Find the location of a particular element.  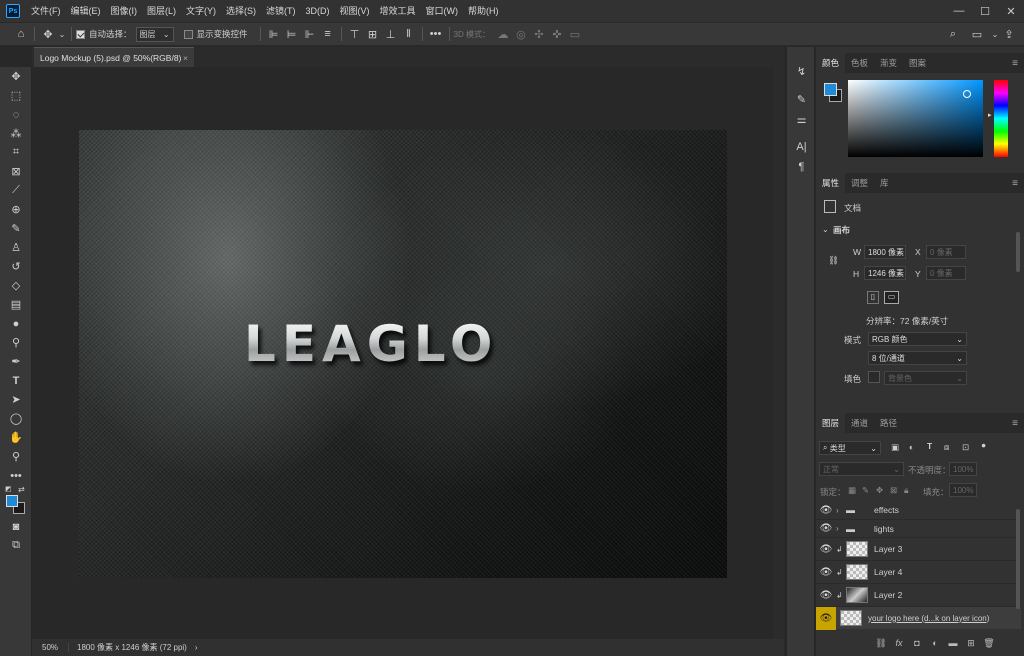

marquee-tool-icon: ⬚ is located at coordinates (16, 95).